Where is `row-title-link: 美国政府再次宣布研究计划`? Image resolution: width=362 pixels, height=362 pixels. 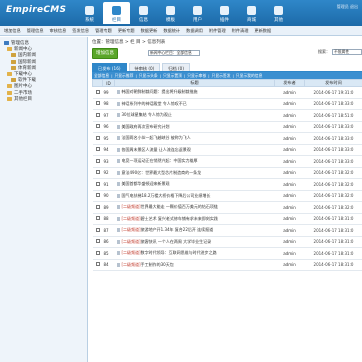
row-title-link: 美国政府再次宣布研究计划 is located at coordinates (146, 126).